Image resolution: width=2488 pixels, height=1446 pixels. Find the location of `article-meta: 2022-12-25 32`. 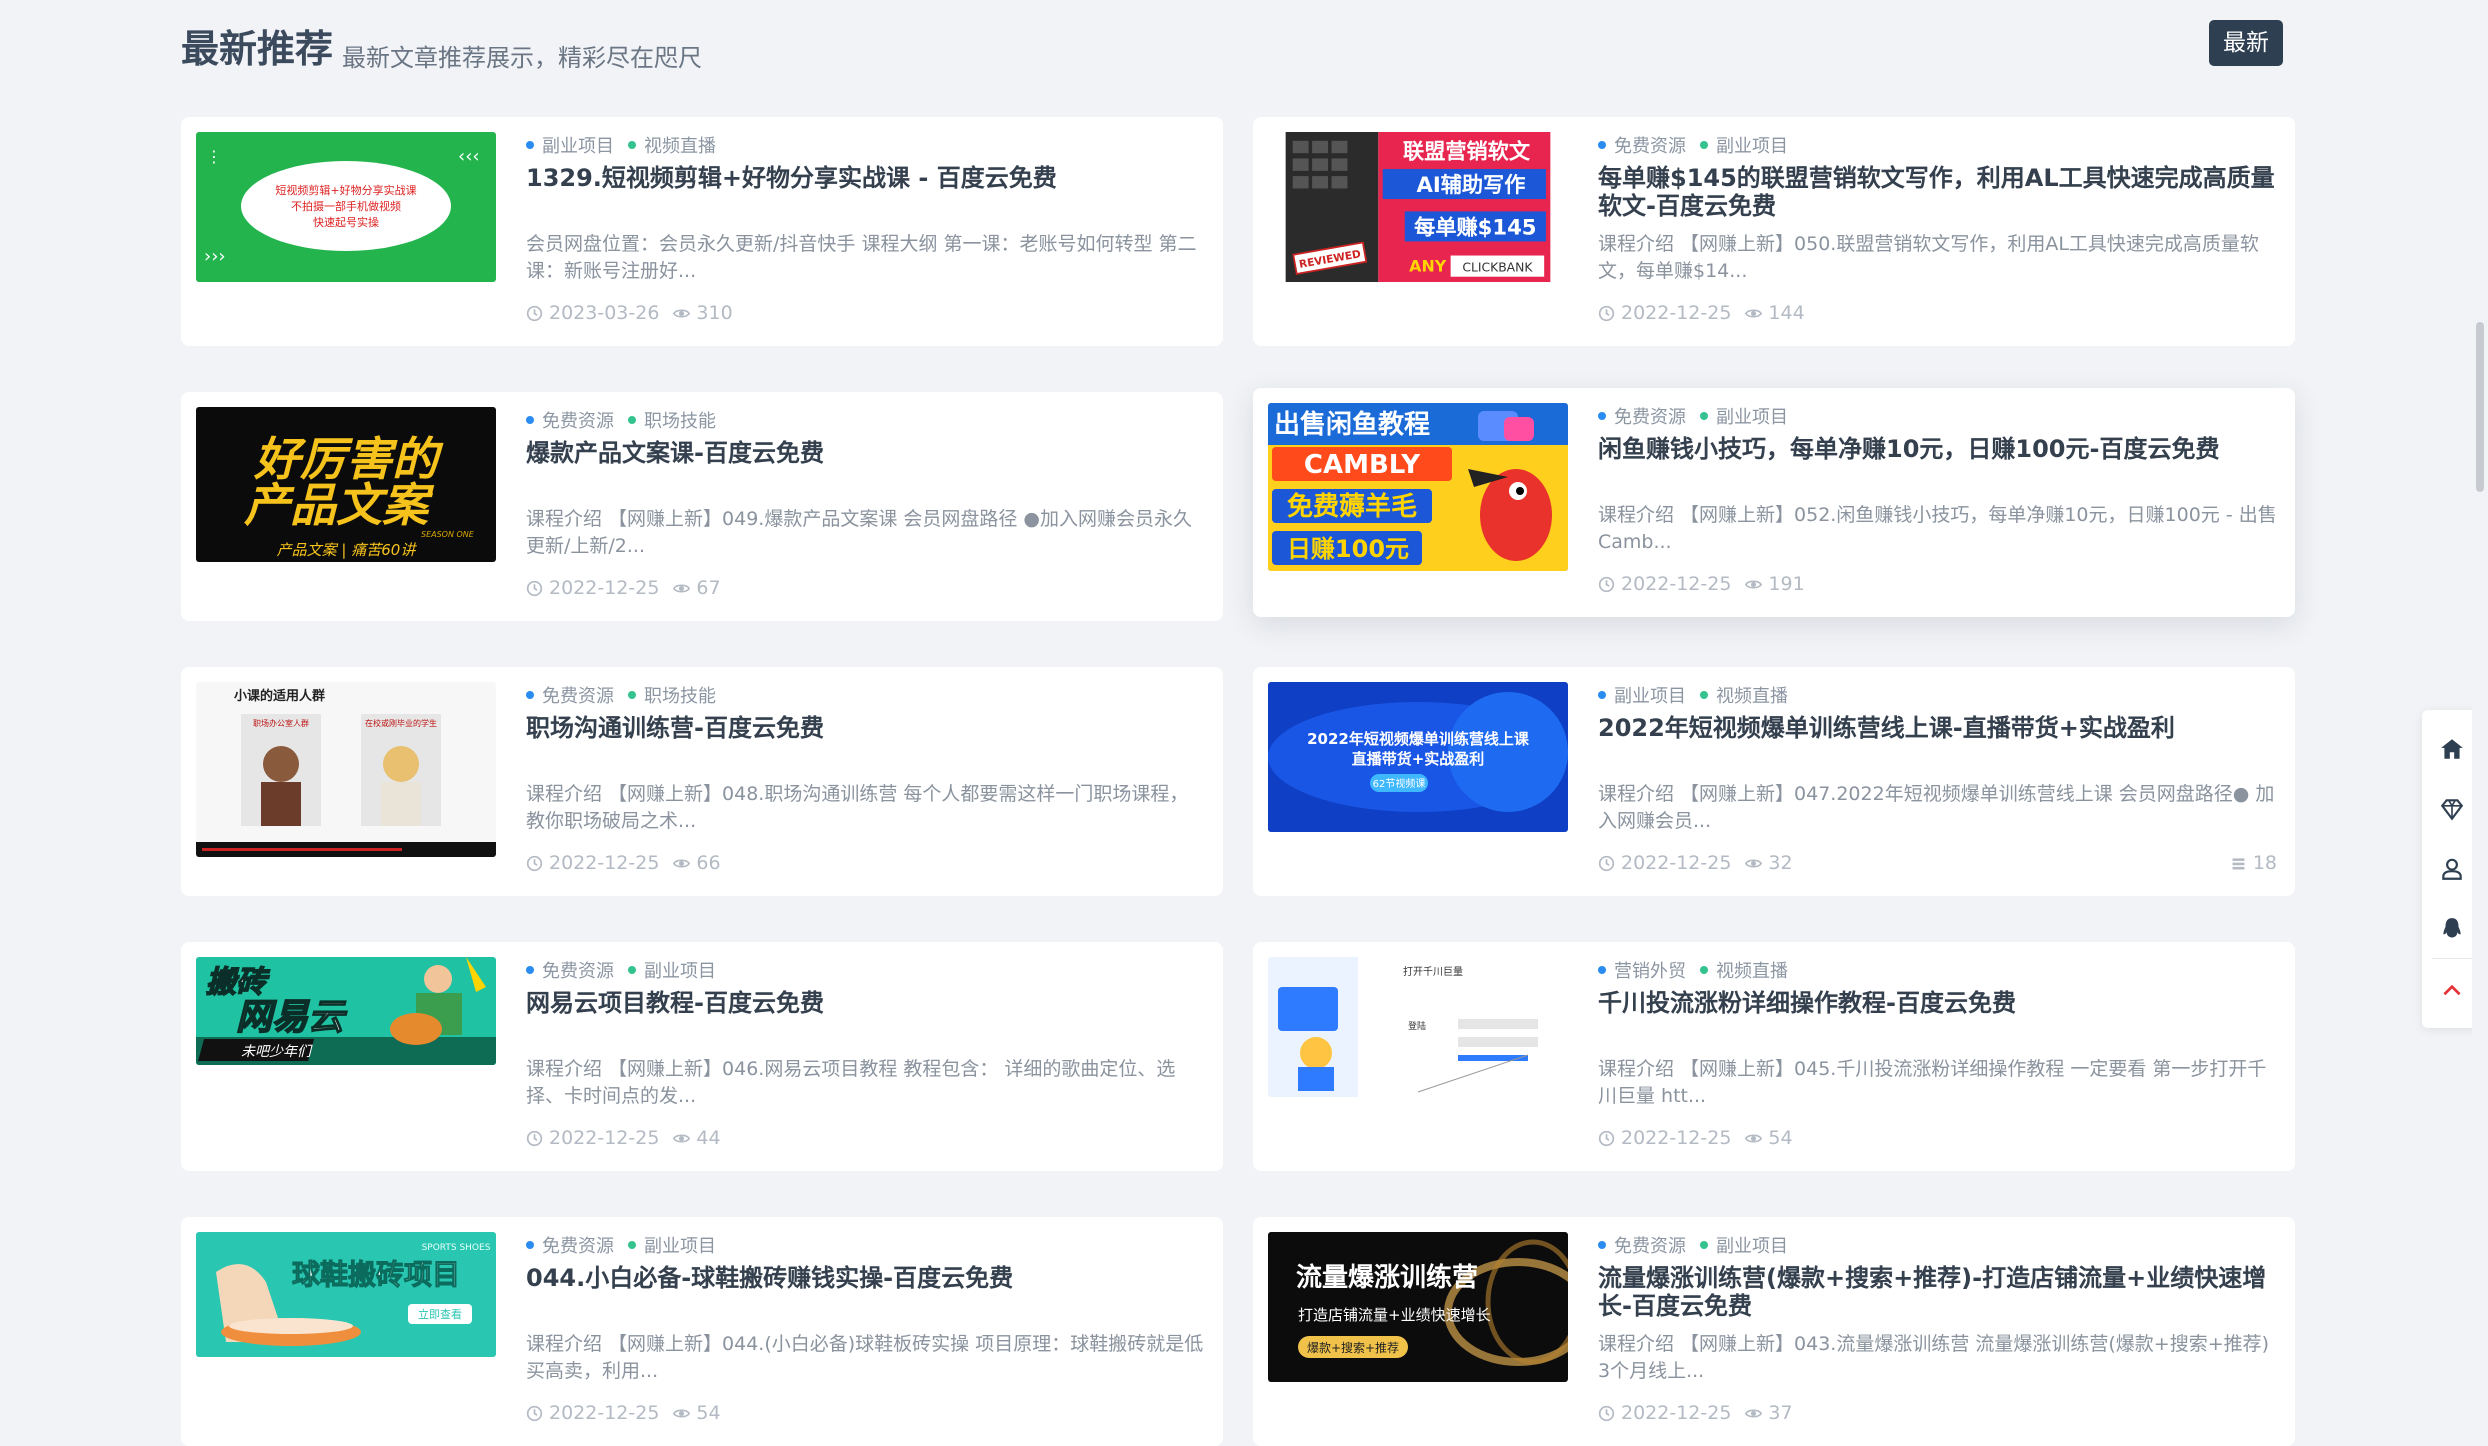

article-meta: 2022-12-25 32 is located at coordinates (1695, 863).